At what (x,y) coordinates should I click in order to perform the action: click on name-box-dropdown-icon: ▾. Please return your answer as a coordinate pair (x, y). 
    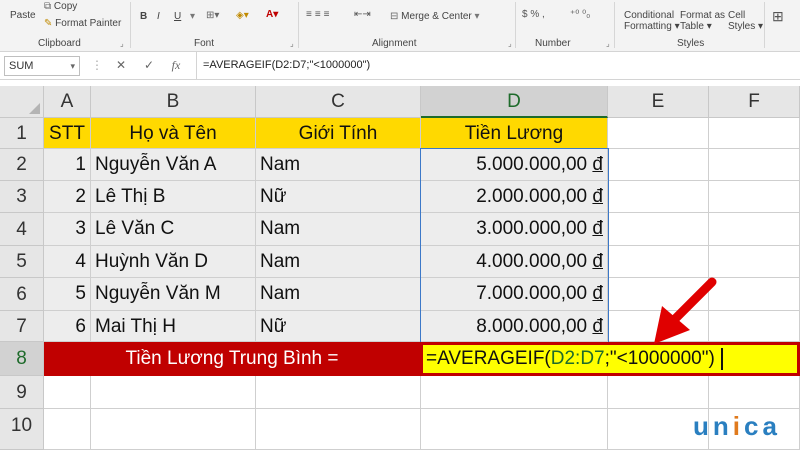
    Looking at the image, I should click on (72, 66).